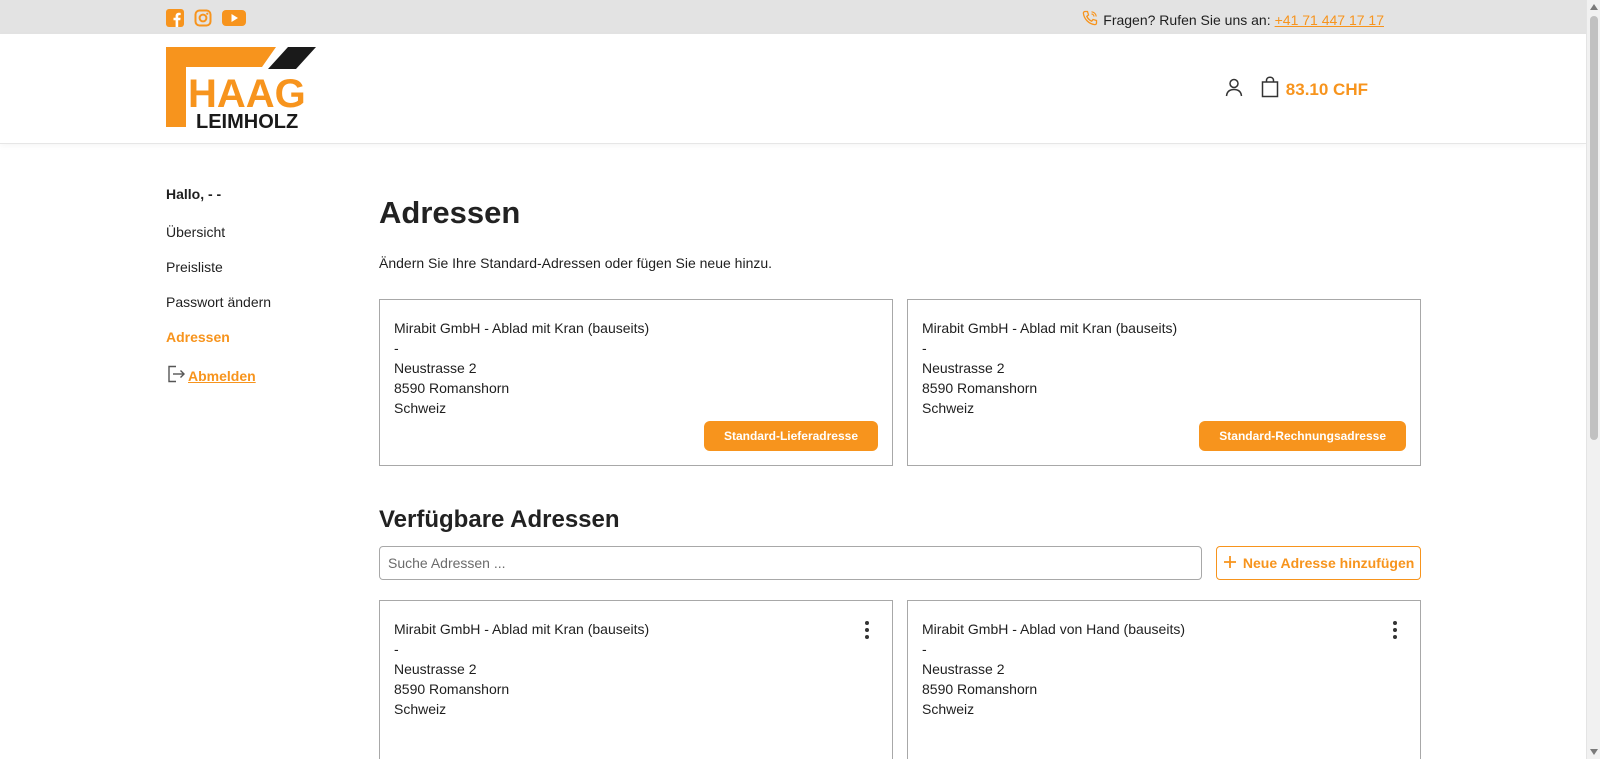  Describe the element at coordinates (1329, 20) in the screenshot. I see `phone-number-link: +41 71 447 17 17` at that location.